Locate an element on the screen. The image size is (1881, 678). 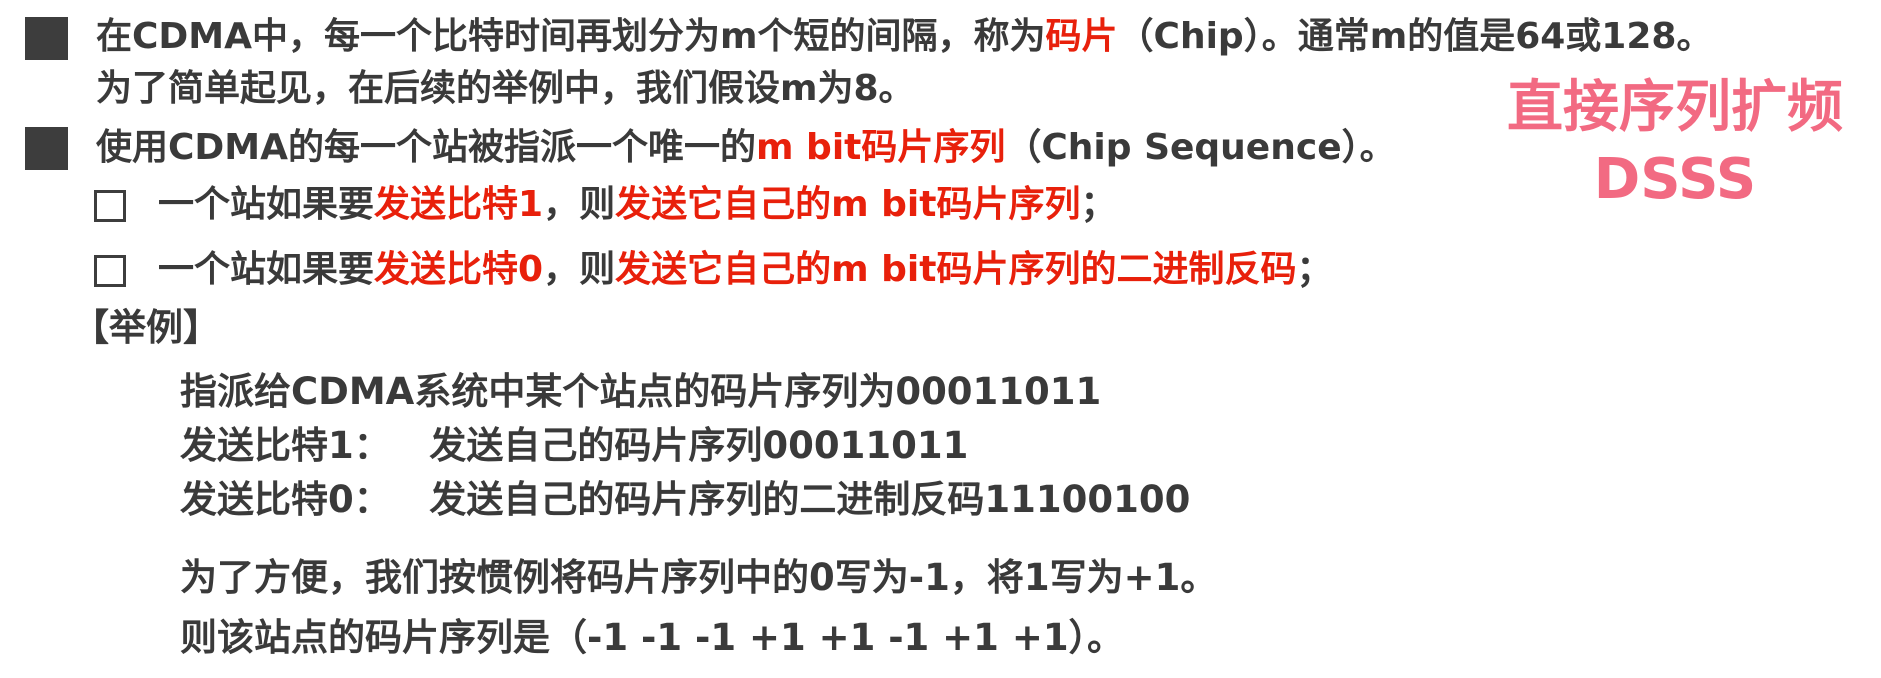
bullet-2-text-a: 使用CDMA的每一个站被指派一个唯一的 is located at coordinates (426, 147).